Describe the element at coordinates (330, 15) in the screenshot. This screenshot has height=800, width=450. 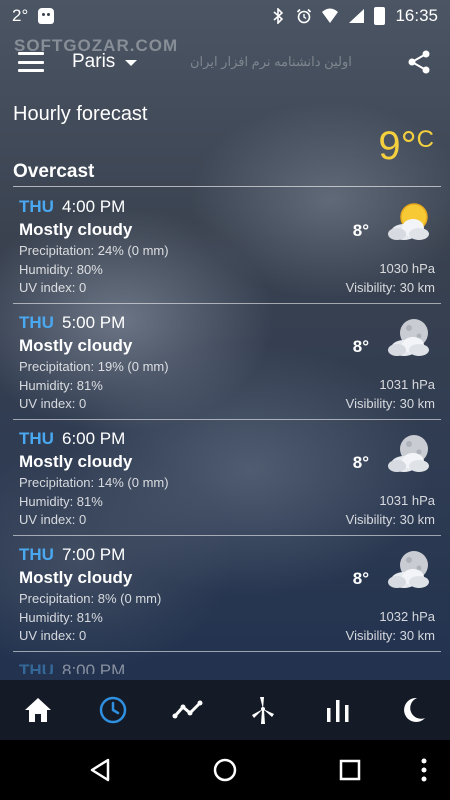
I see `wifi-icon` at that location.